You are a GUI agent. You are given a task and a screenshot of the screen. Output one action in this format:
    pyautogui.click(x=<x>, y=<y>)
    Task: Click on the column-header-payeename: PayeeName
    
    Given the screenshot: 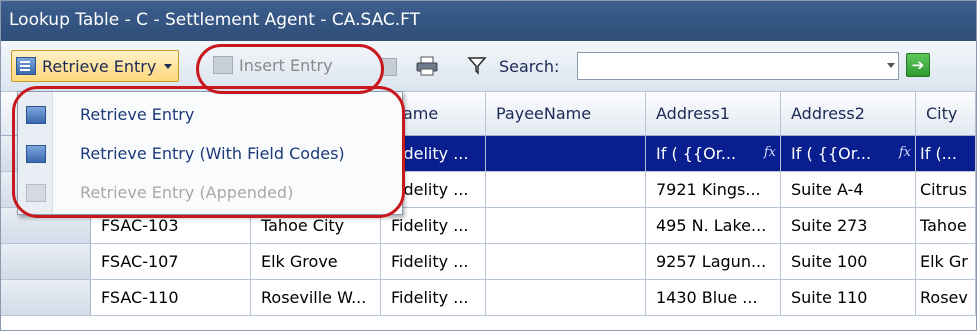 What is the action you would take?
    pyautogui.click(x=566, y=114)
    